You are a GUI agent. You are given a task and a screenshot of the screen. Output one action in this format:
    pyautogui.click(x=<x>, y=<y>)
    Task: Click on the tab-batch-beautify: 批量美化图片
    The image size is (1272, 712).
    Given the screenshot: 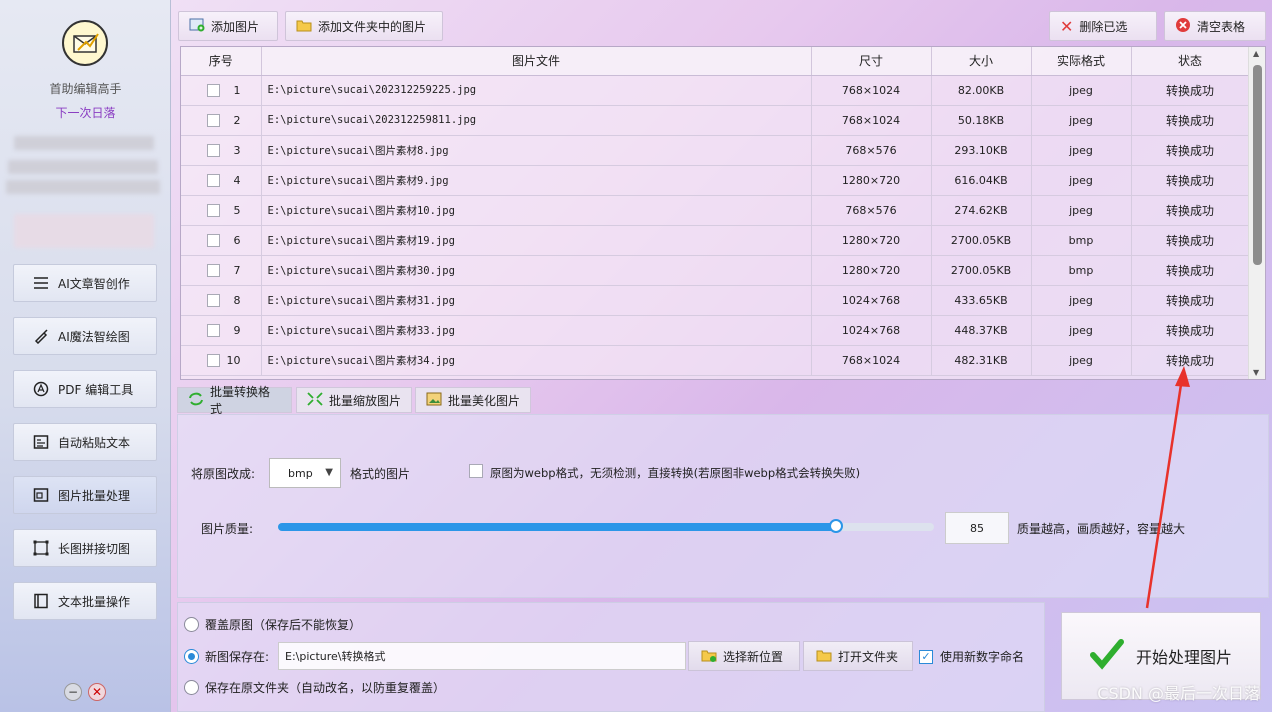 What is the action you would take?
    pyautogui.click(x=473, y=400)
    